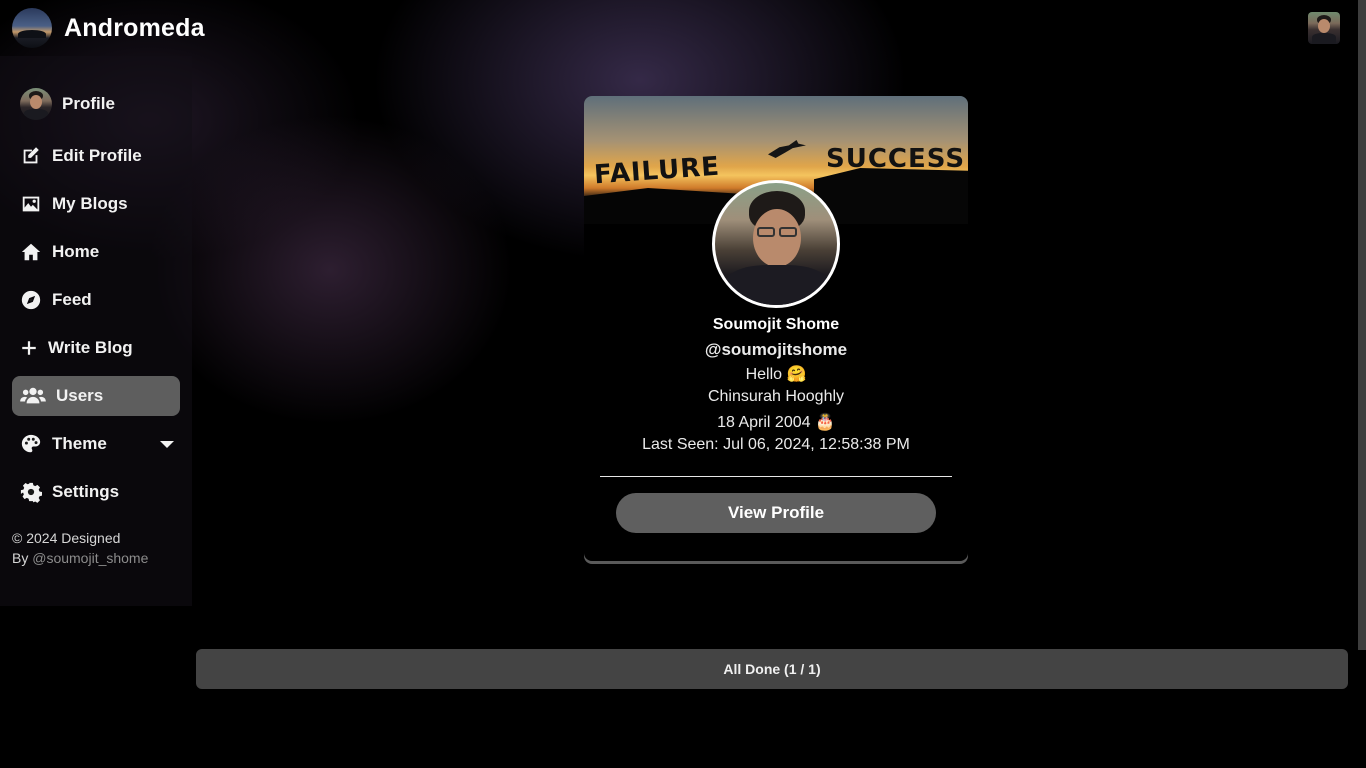  Describe the element at coordinates (776, 422) in the screenshot. I see `user-birthday: 18 April 2004 🎂` at that location.